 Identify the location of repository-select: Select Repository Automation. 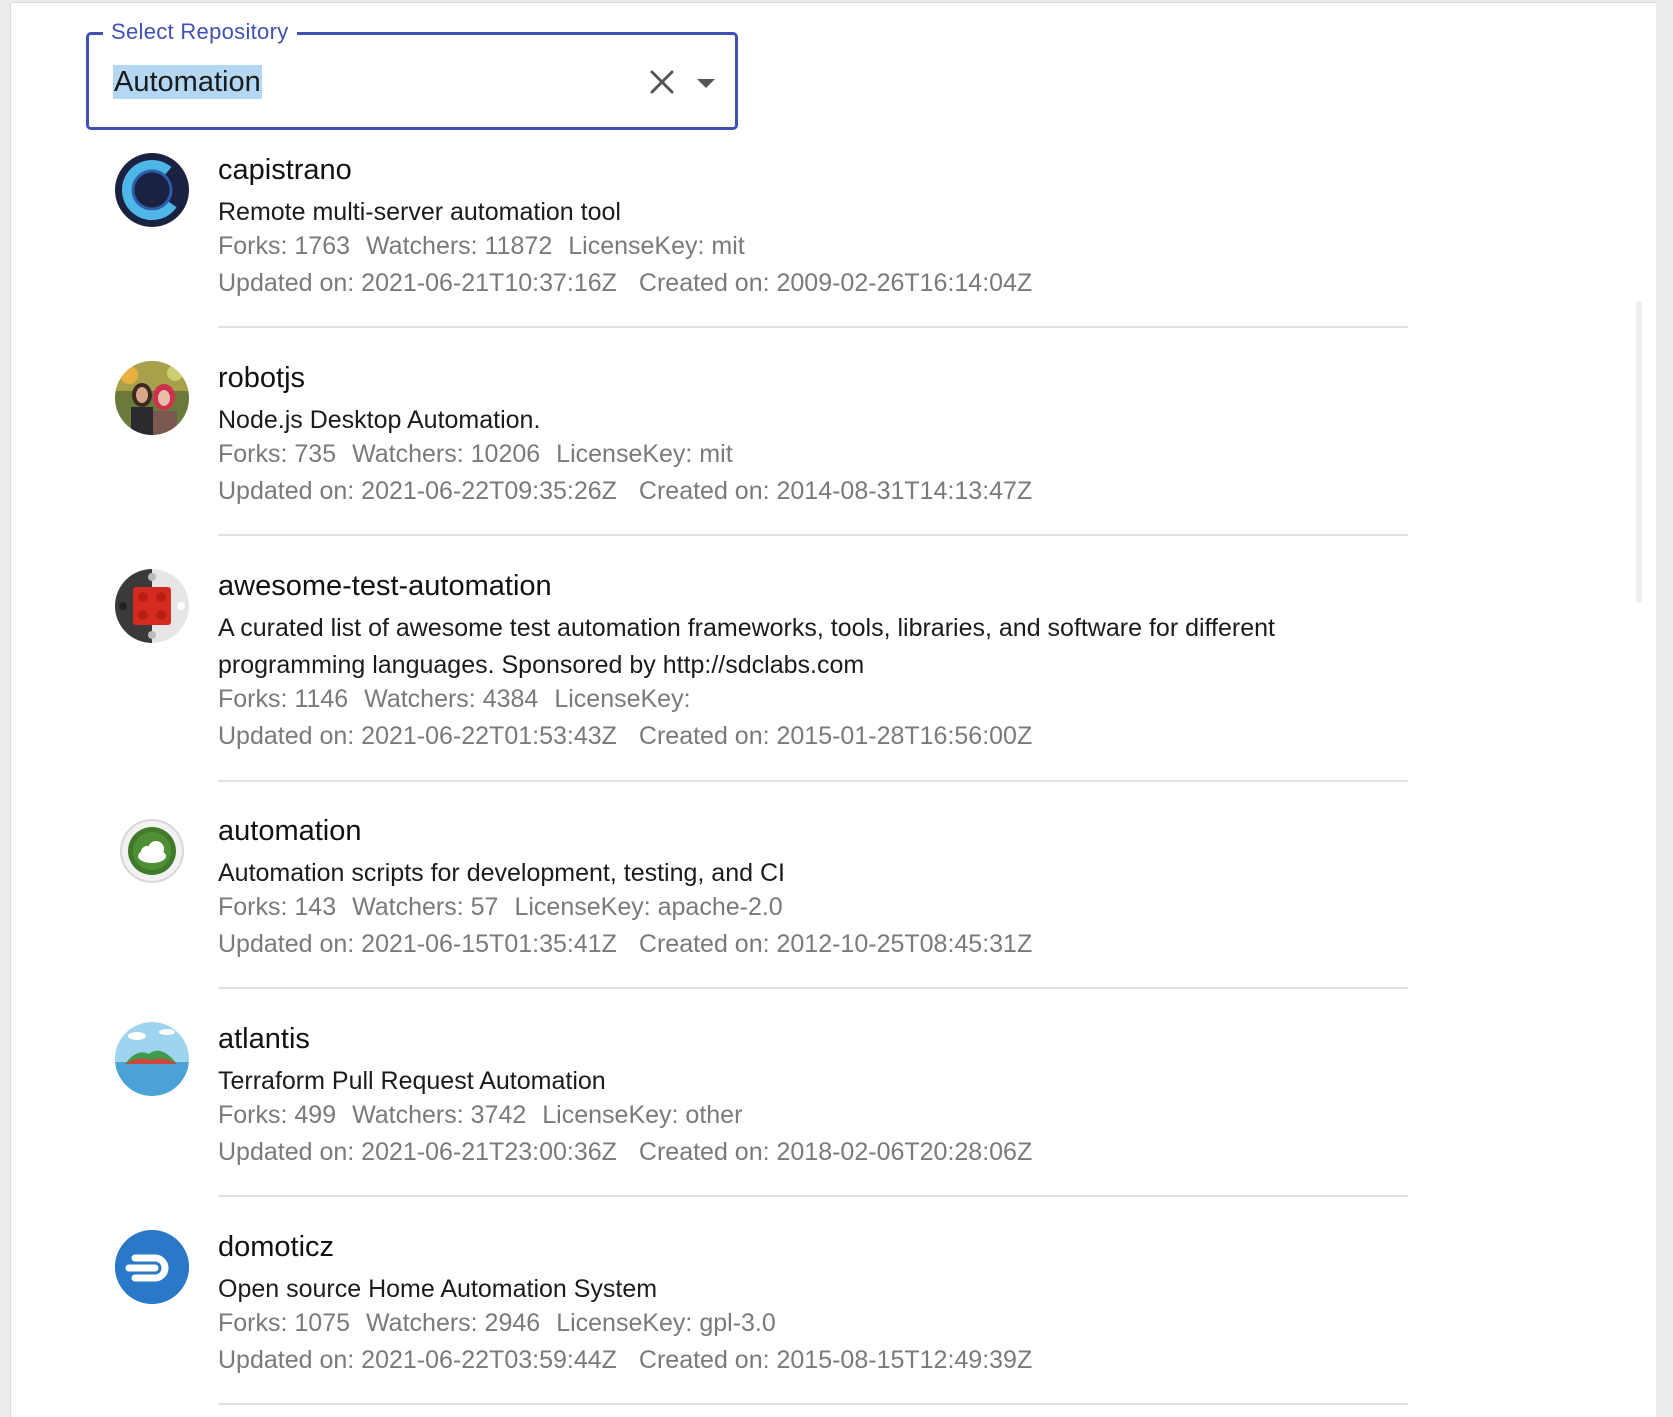
(412, 74).